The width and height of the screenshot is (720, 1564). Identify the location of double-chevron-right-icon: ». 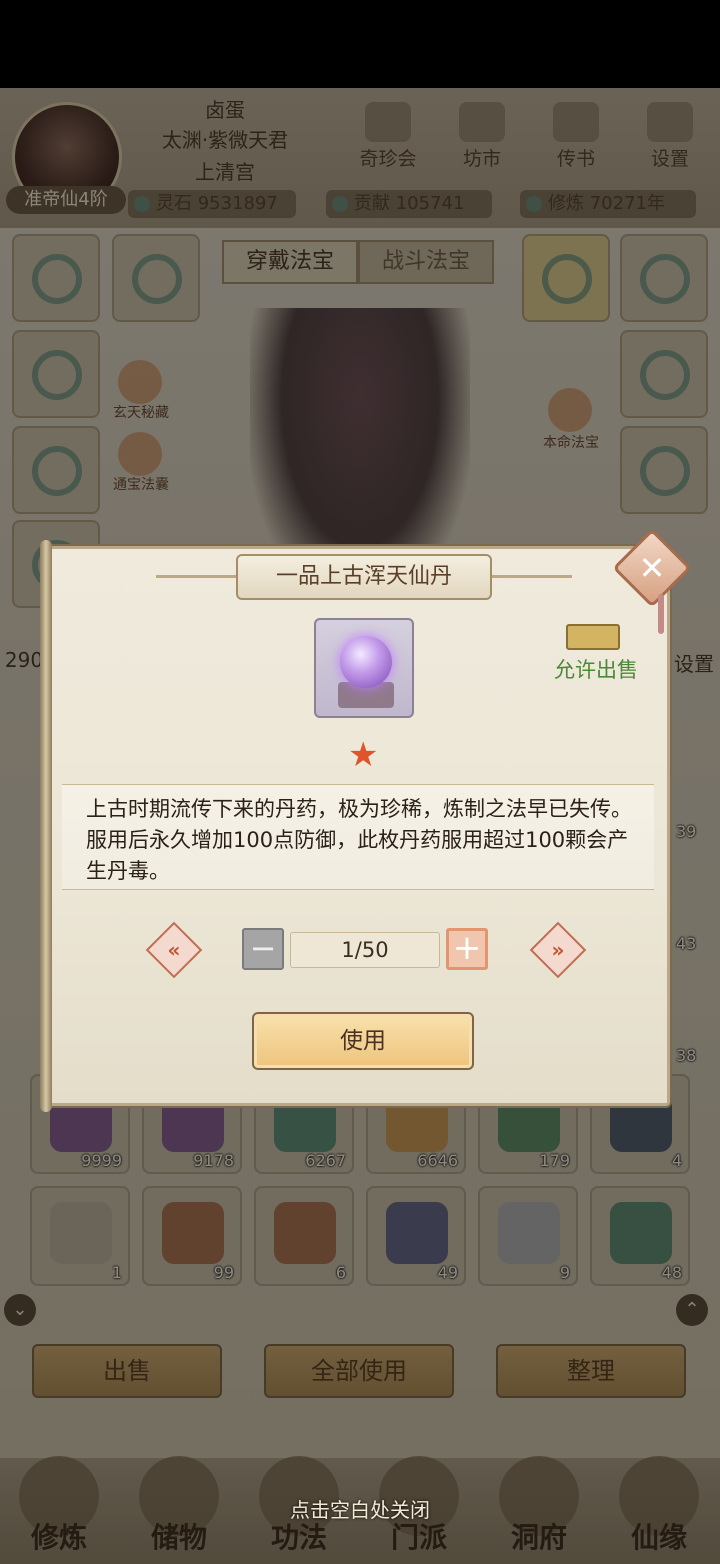
(558, 950).